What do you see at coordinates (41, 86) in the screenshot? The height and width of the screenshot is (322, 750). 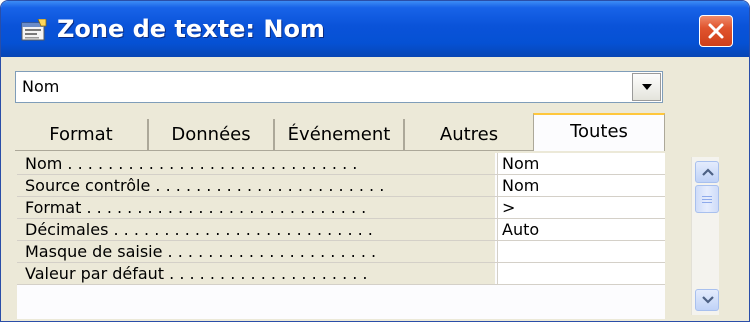 I see `object-selector-value: Nom` at bounding box center [41, 86].